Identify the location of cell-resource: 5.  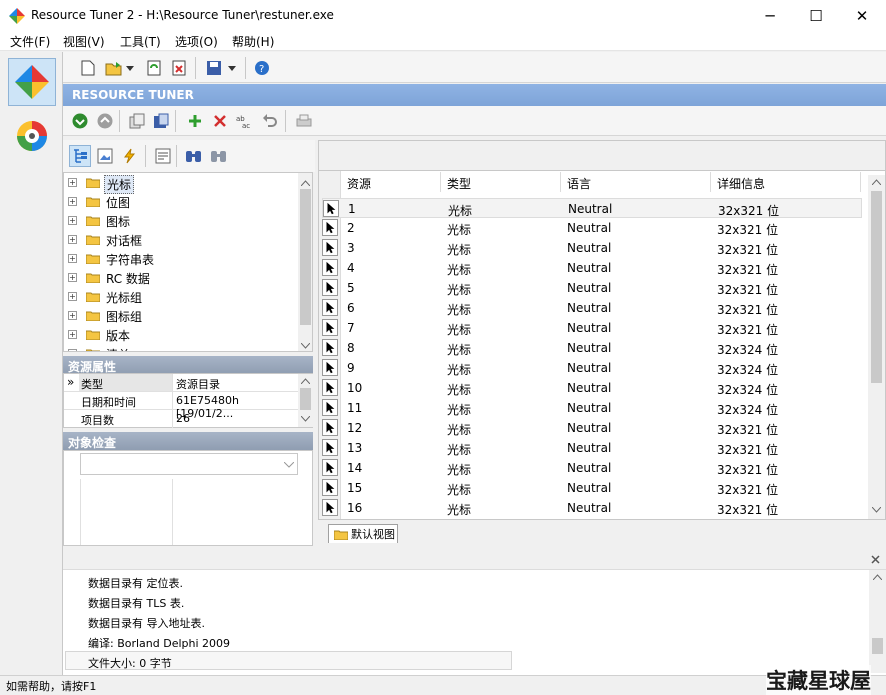
(351, 288).